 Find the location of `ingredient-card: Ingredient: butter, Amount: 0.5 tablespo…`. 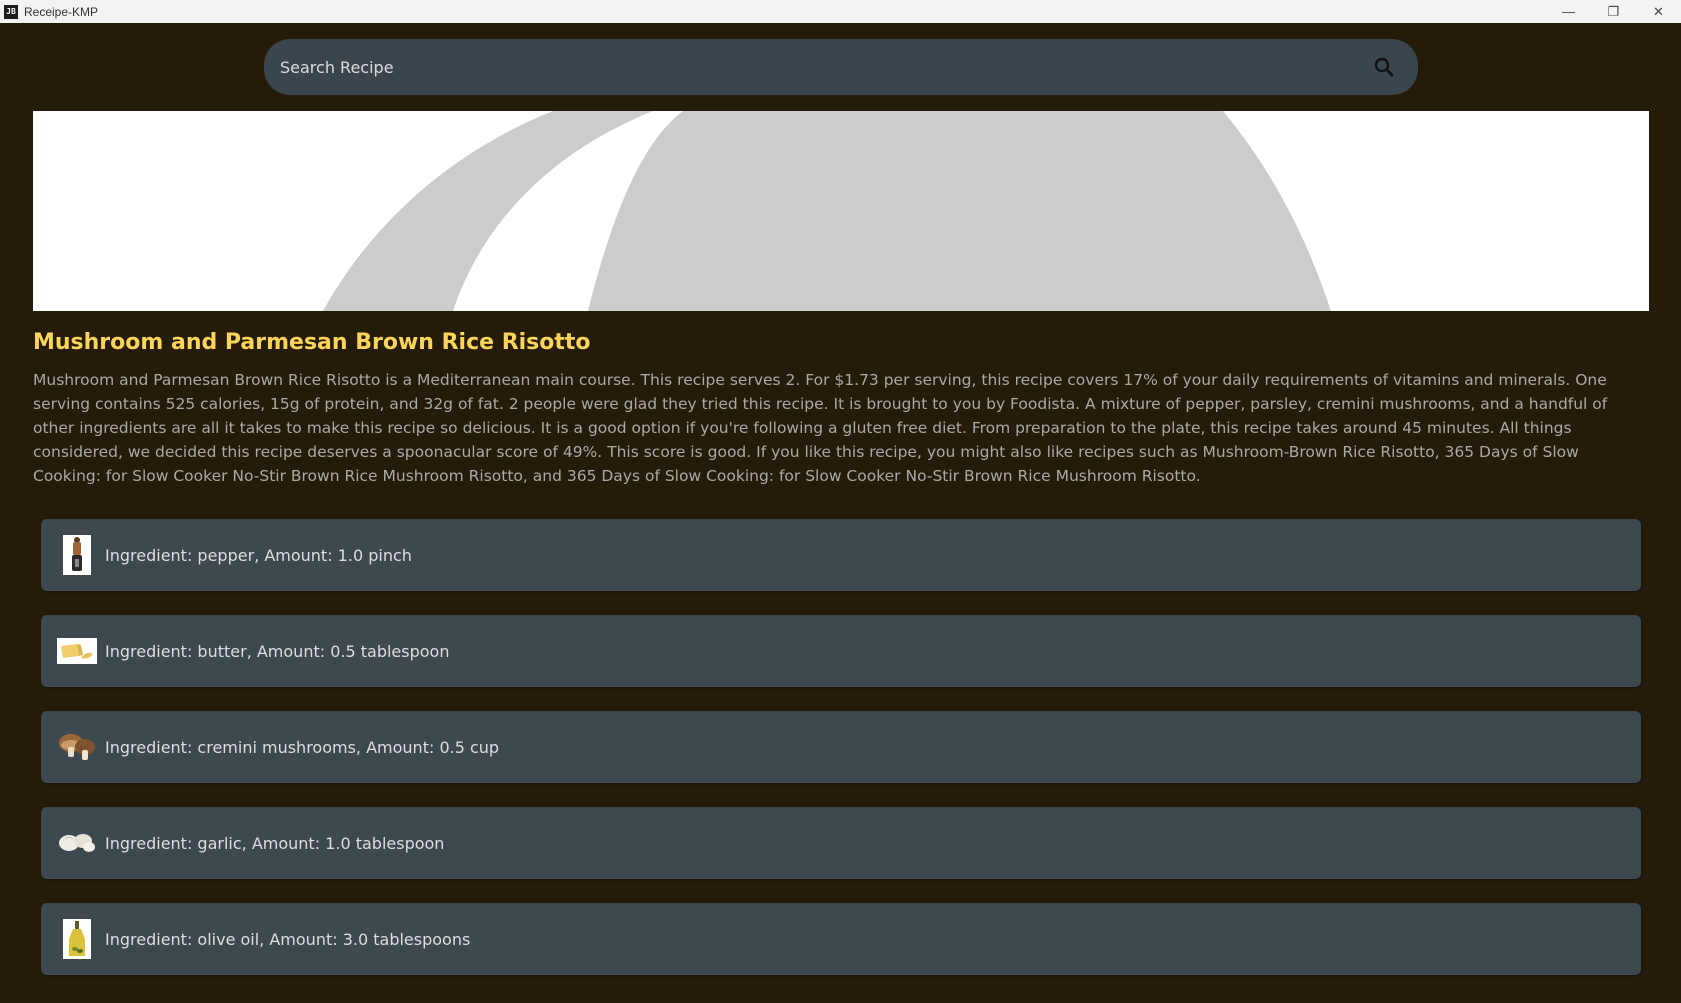

ingredient-card: Ingredient: butter, Amount: 0.5 tablespo… is located at coordinates (841, 651).